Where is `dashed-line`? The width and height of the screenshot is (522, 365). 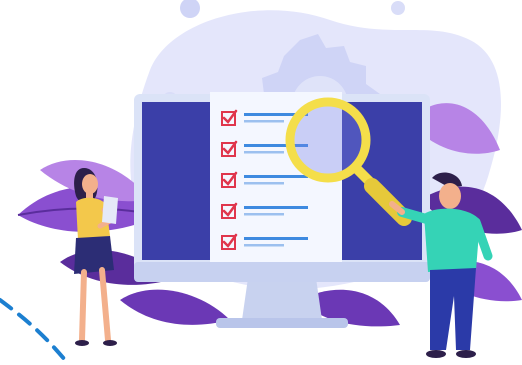 dashed-line is located at coordinates (33, 330).